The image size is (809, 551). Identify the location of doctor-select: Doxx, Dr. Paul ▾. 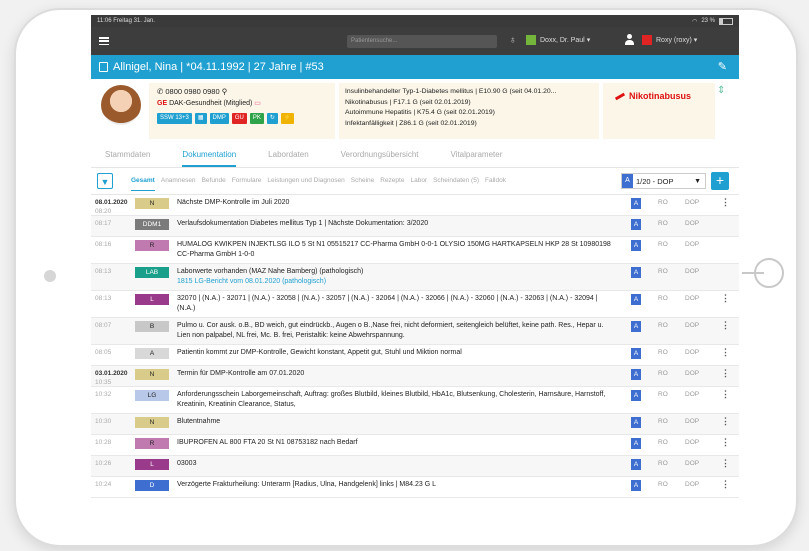
(565, 40).